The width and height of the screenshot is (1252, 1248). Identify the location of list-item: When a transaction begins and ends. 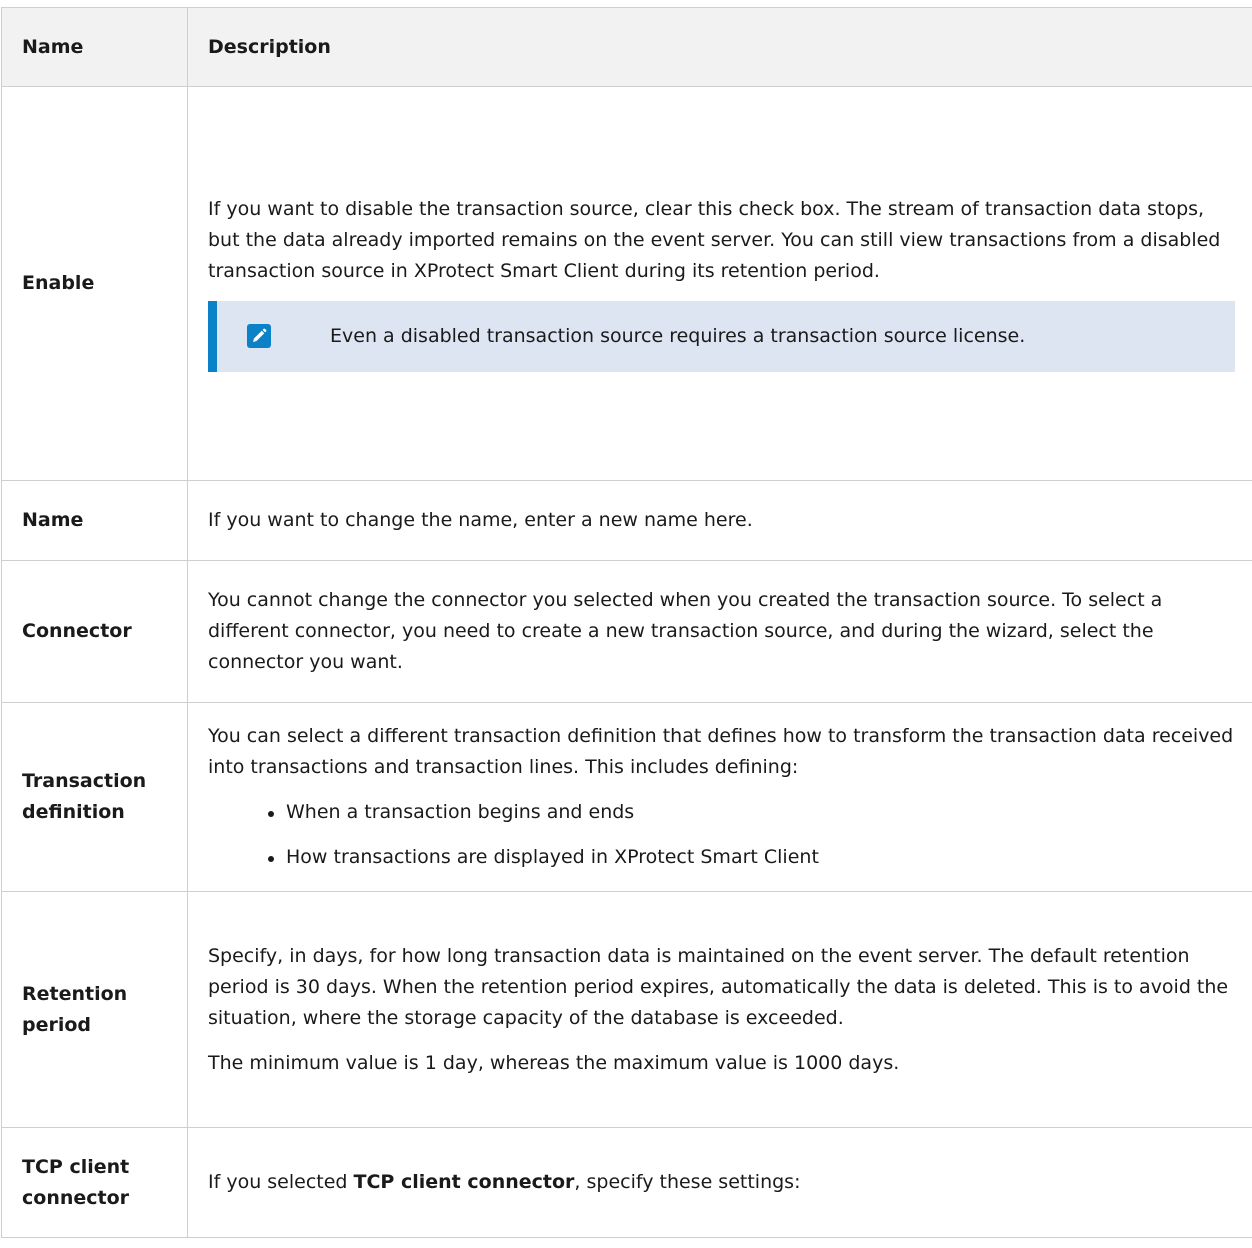
(750, 812).